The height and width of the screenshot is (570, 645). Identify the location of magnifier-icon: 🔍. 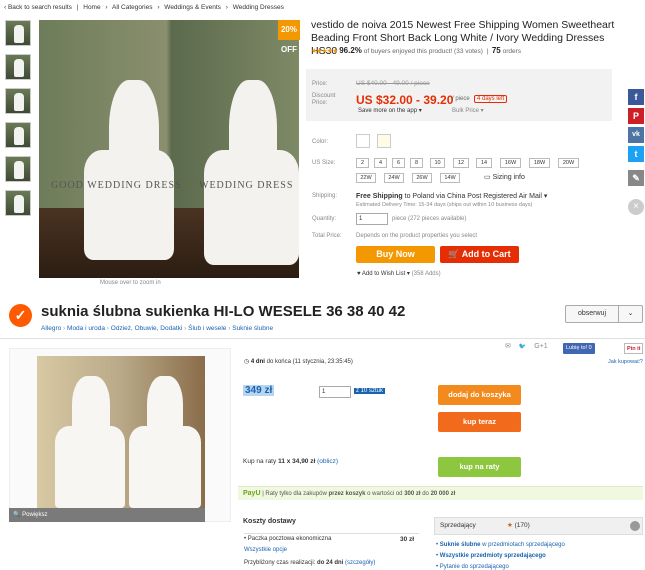
(17, 515).